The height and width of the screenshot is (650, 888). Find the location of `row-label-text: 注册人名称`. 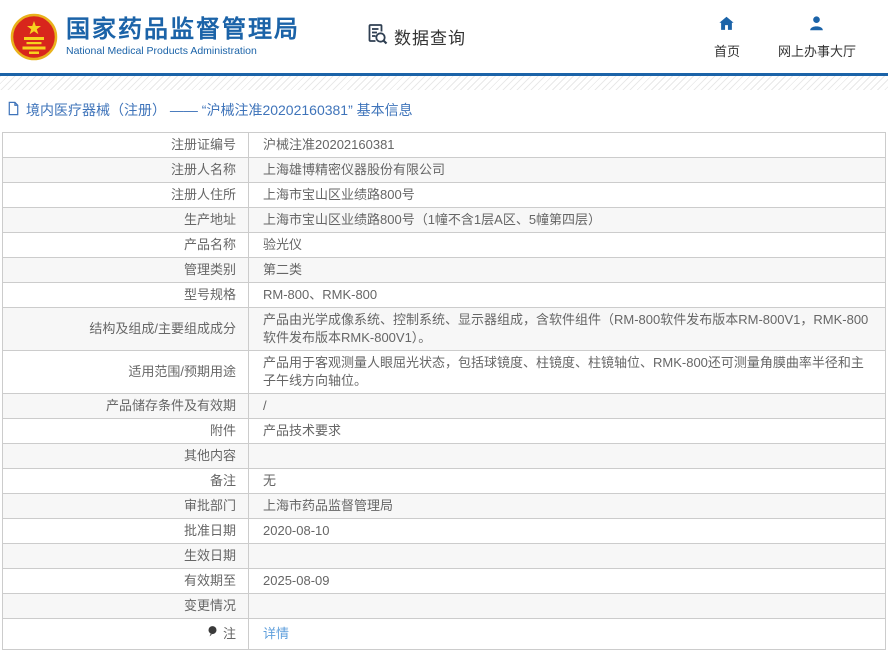

row-label-text: 注册人名称 is located at coordinates (203, 169).